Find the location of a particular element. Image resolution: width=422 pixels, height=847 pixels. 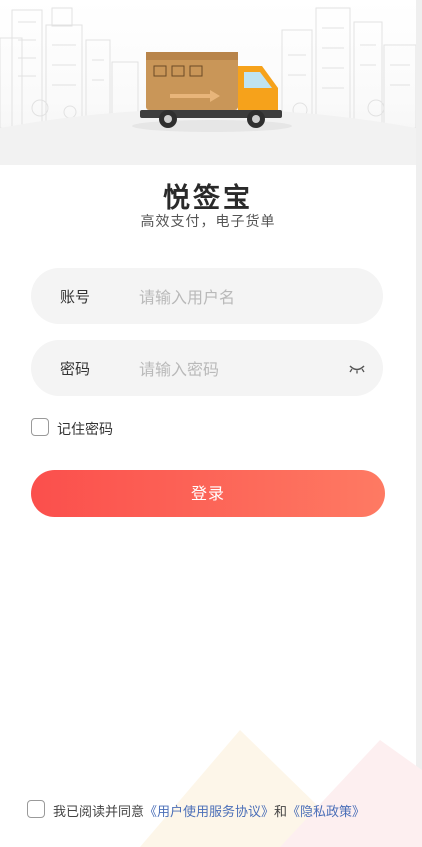

password-input is located at coordinates (249, 369).